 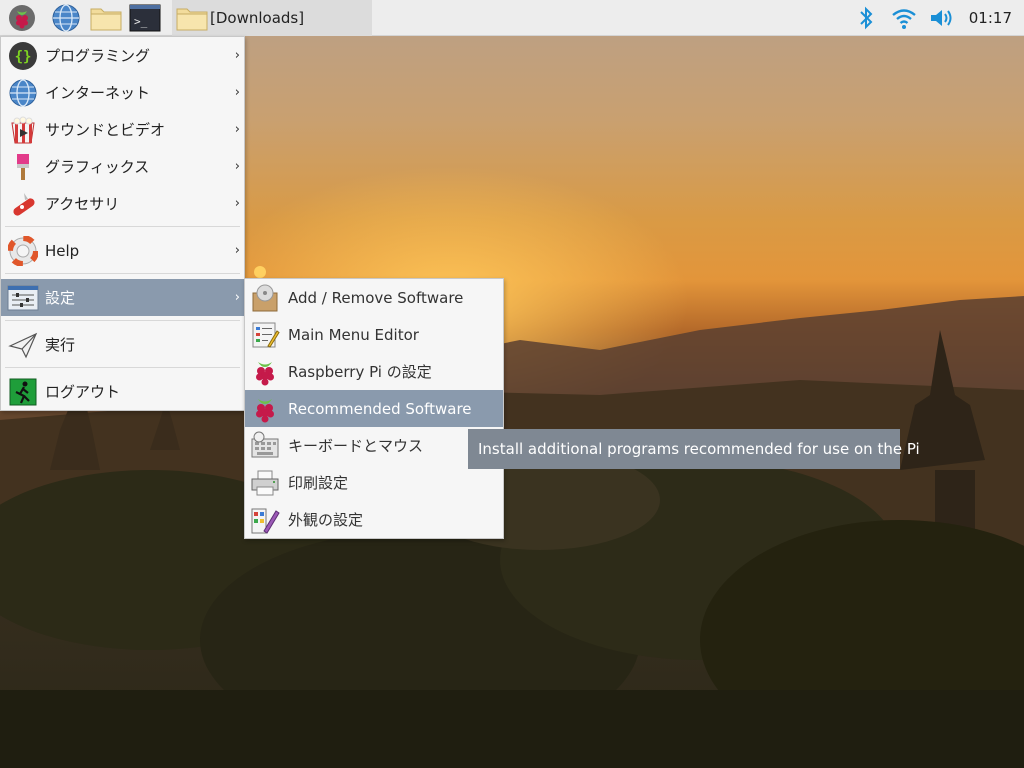 I want to click on bluetooth-tray, so click(x=866, y=18).